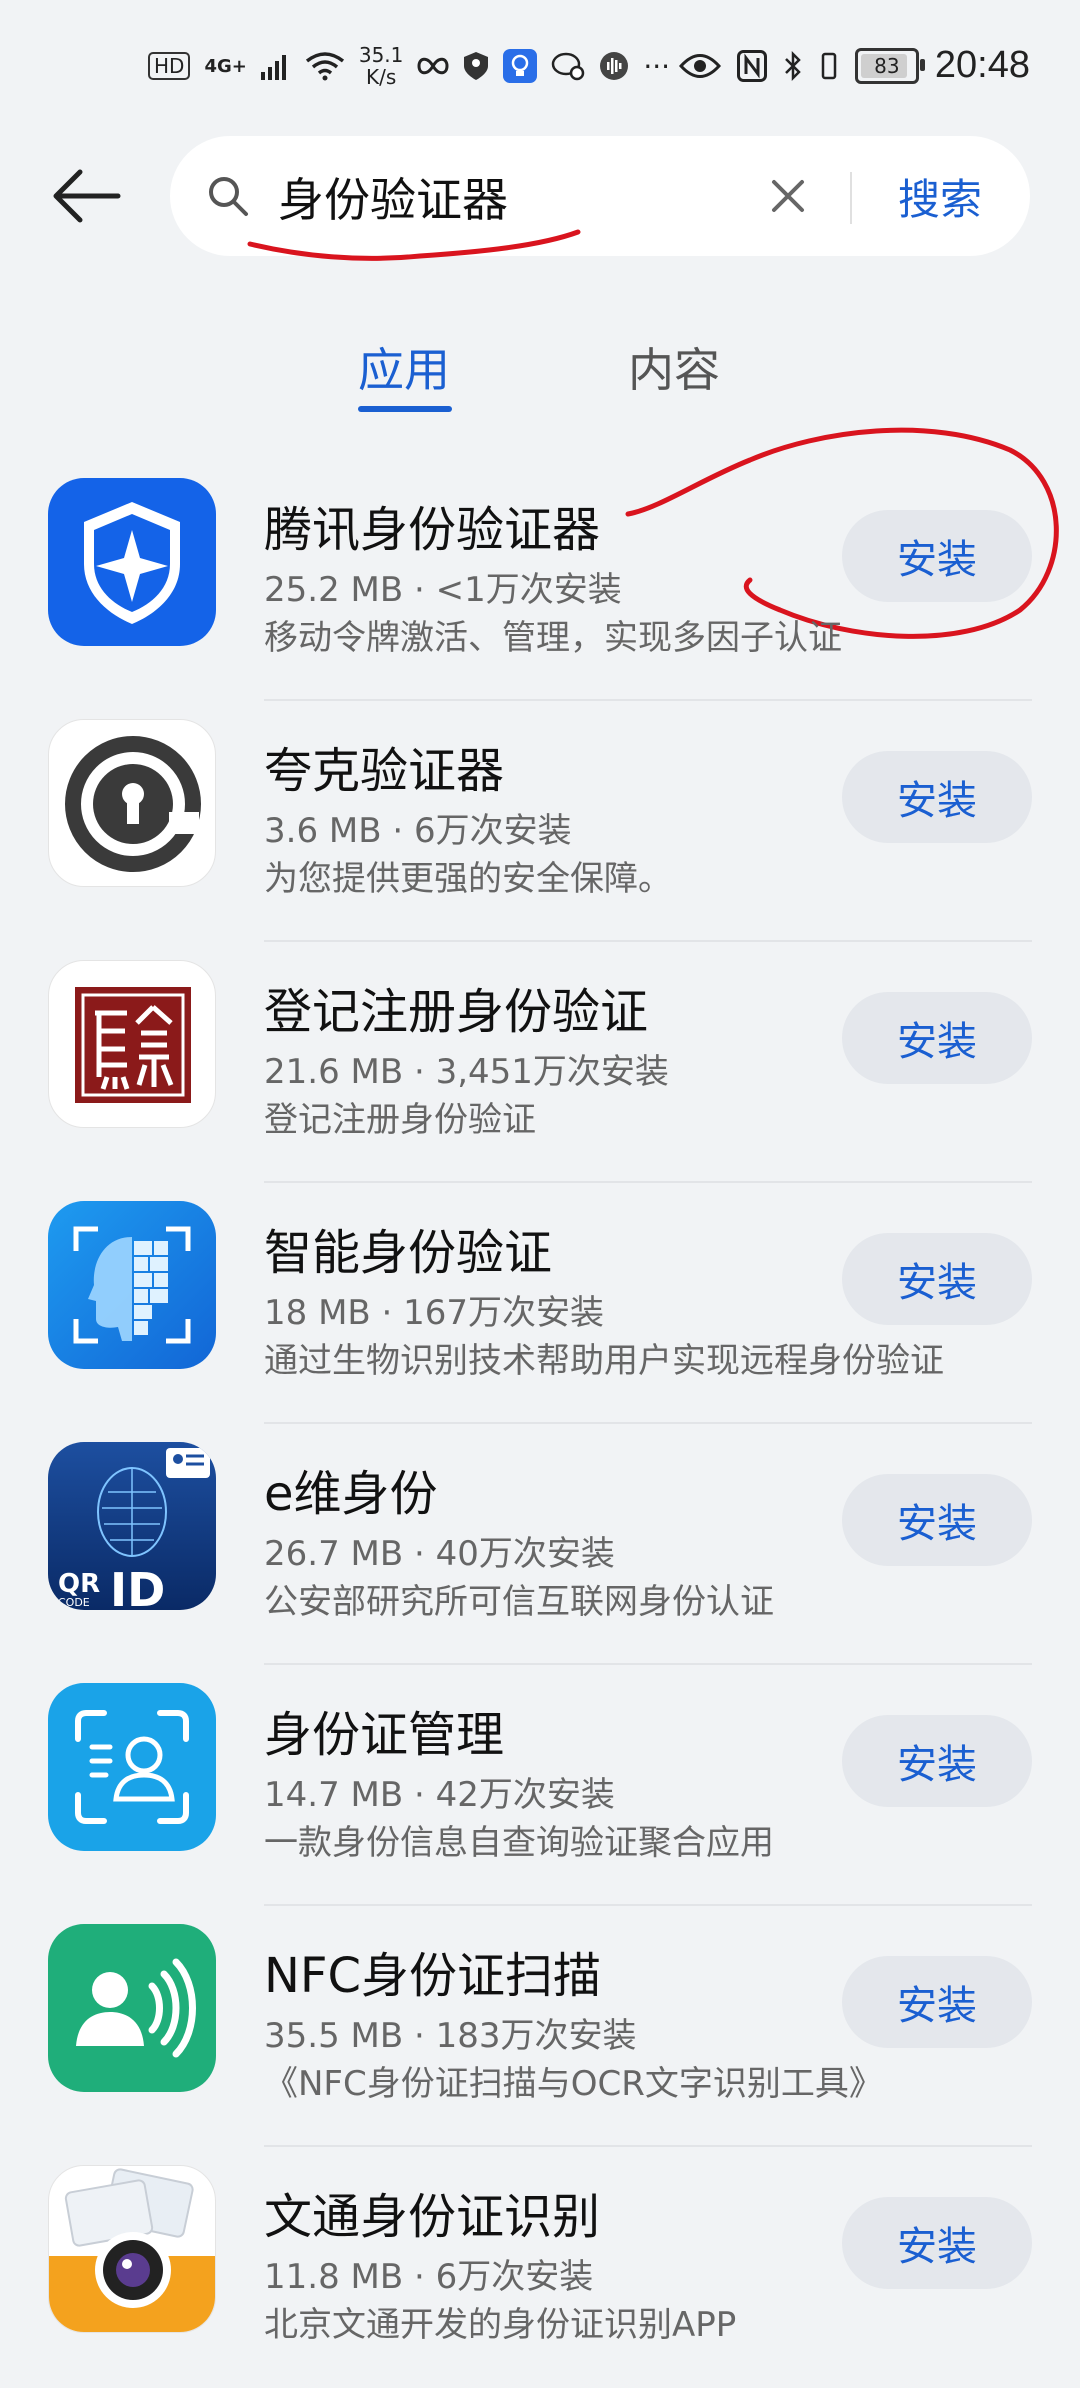 The image size is (1080, 2388). Describe the element at coordinates (381, 77) in the screenshot. I see `speed-unit: K/s` at that location.